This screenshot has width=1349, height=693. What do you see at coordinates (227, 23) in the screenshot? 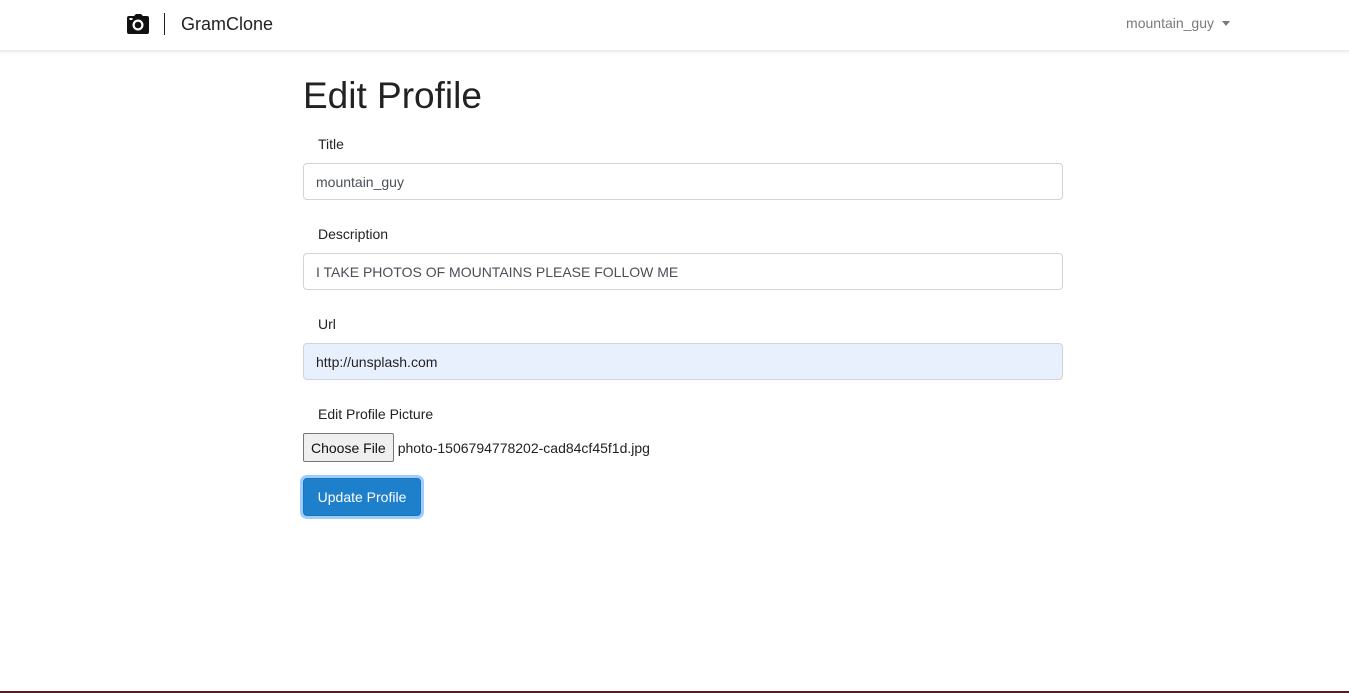
I see `brand-name: GramClone` at bounding box center [227, 23].